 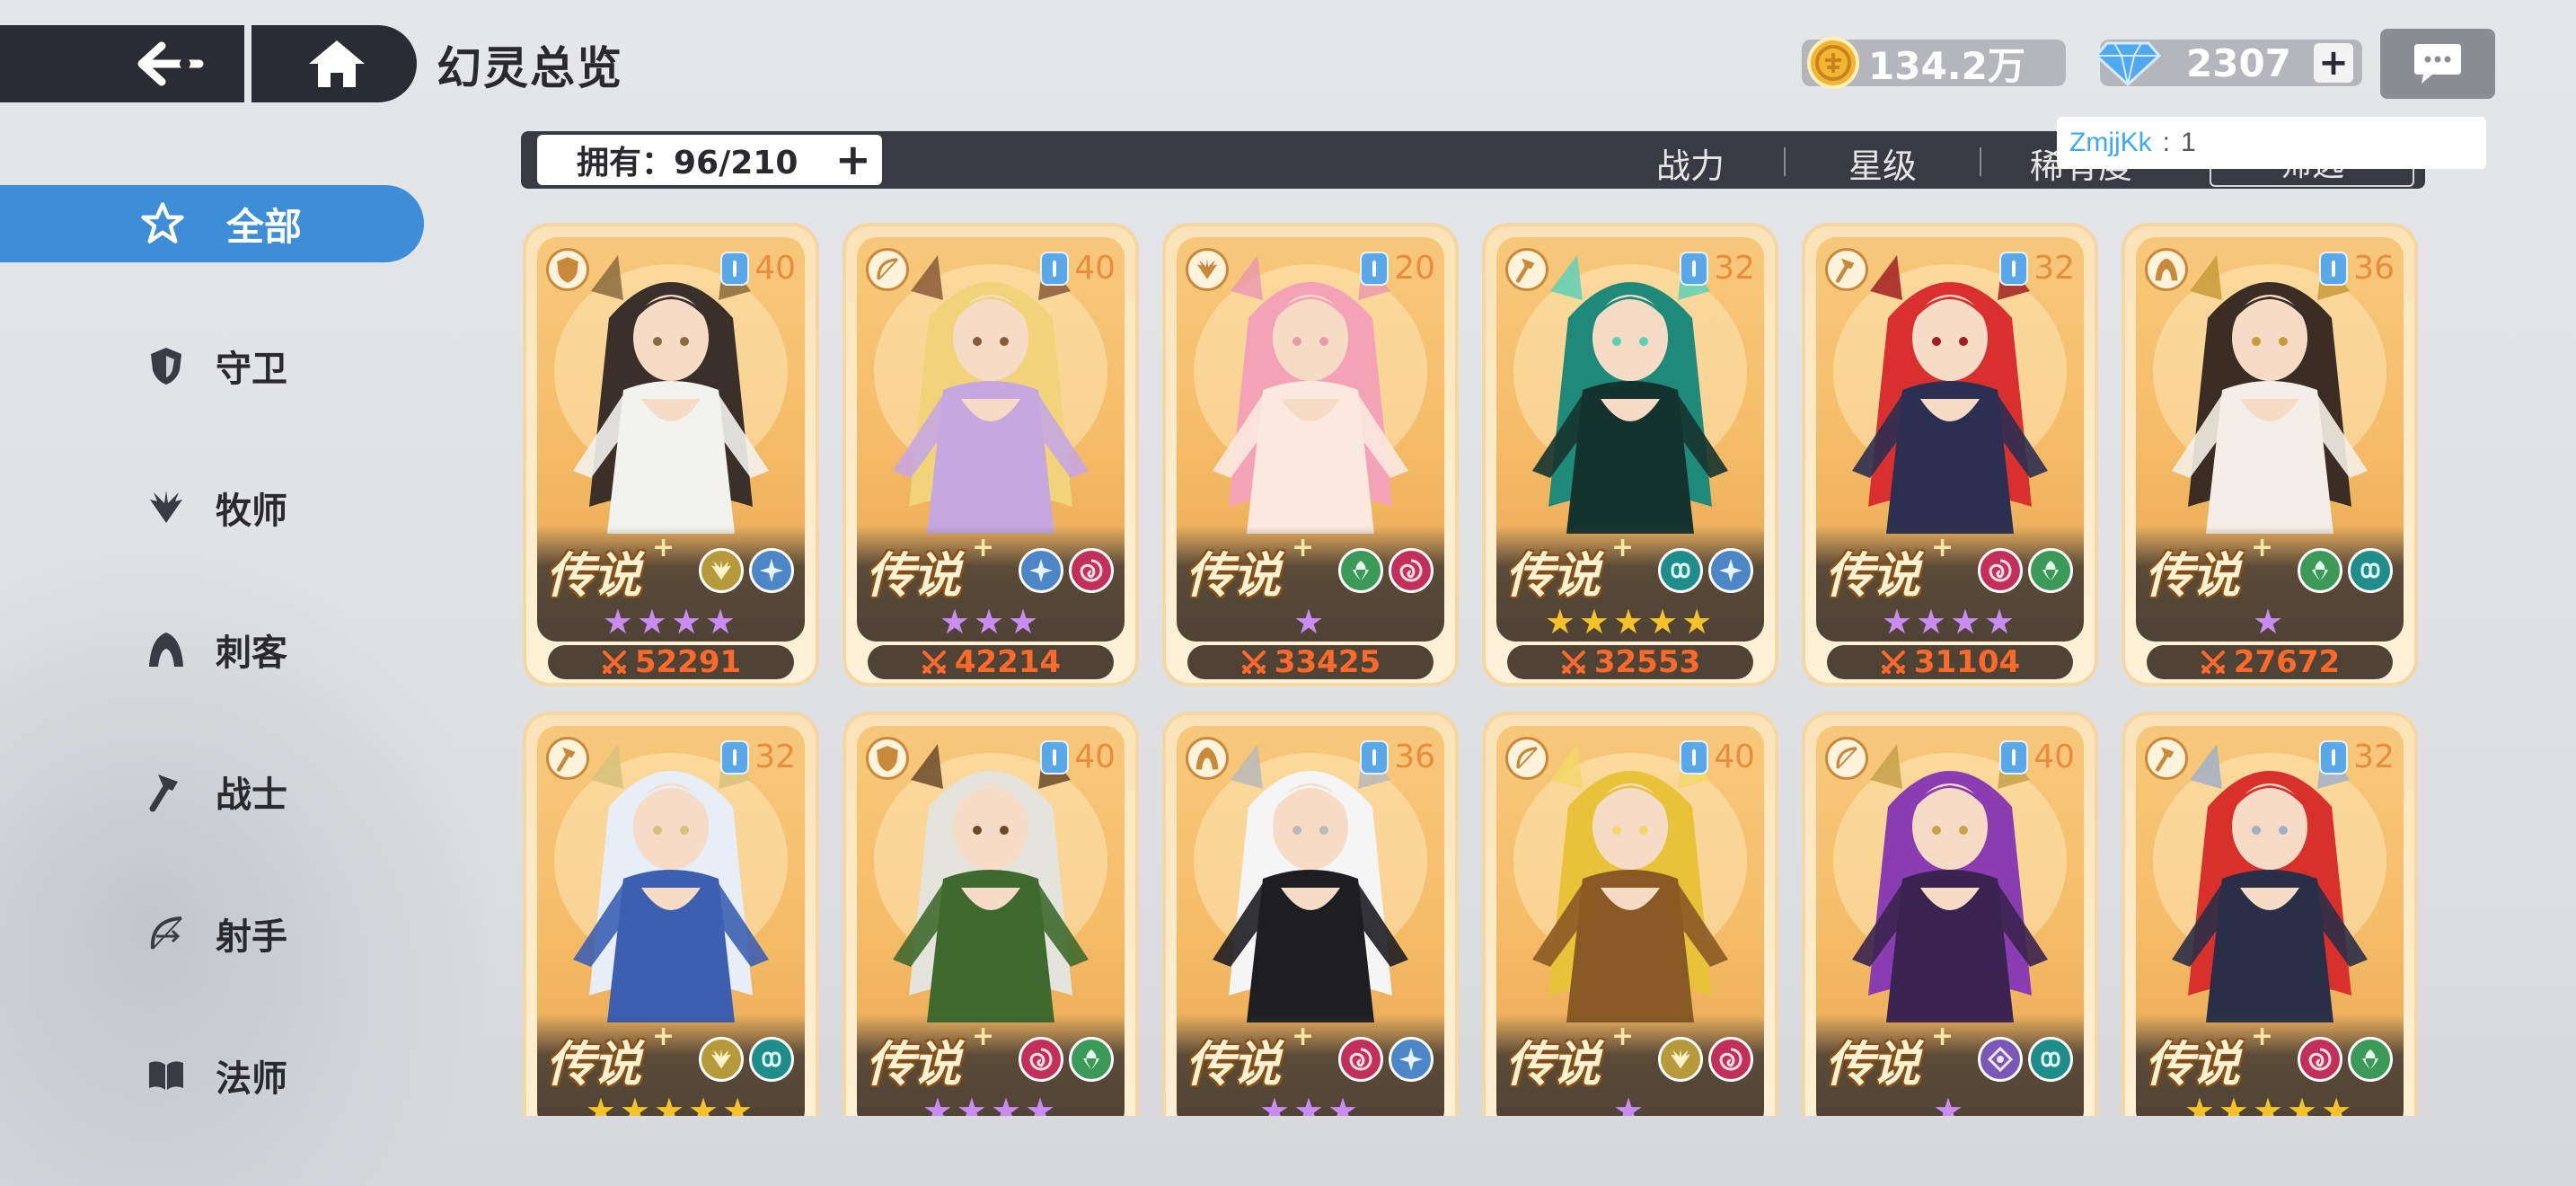 I want to click on hero-portrait: 40 传说 + ★★★★, so click(x=671, y=439).